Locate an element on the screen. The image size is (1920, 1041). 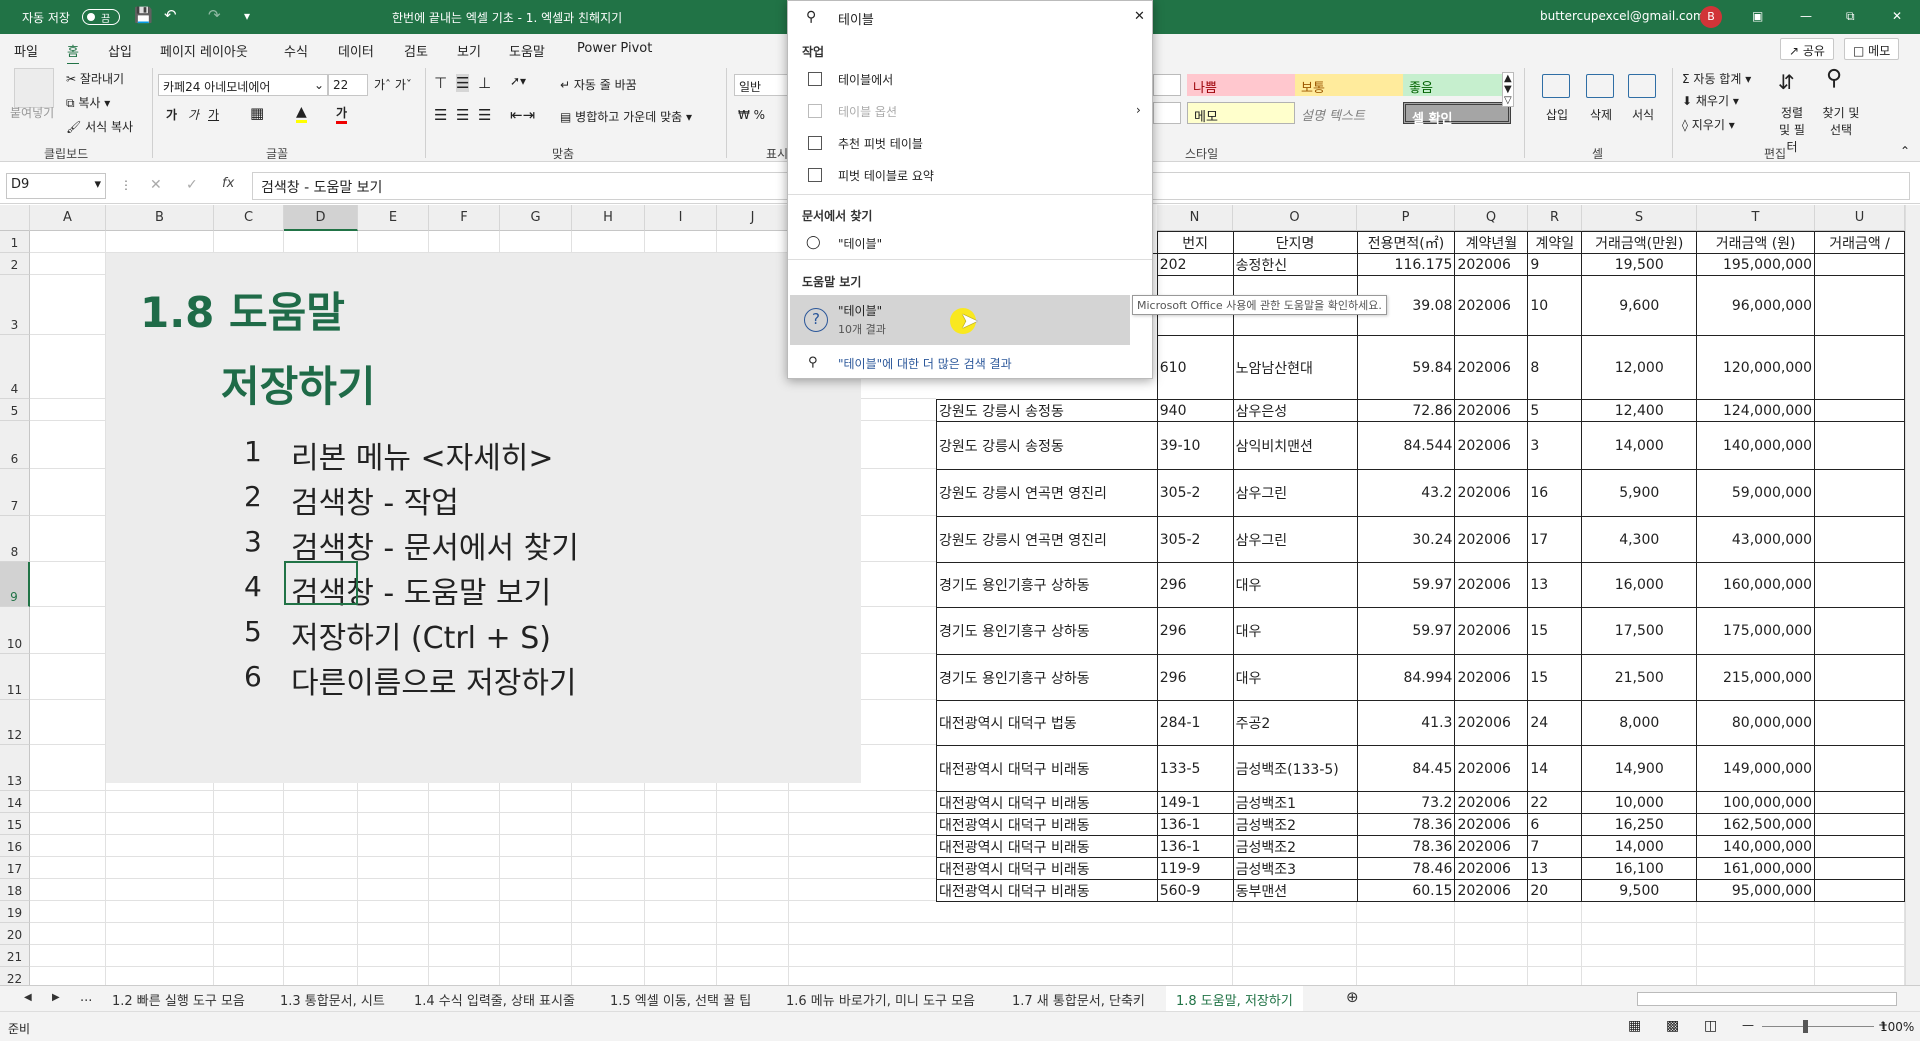
table-cell: 16,000 is located at coordinates (1639, 585).